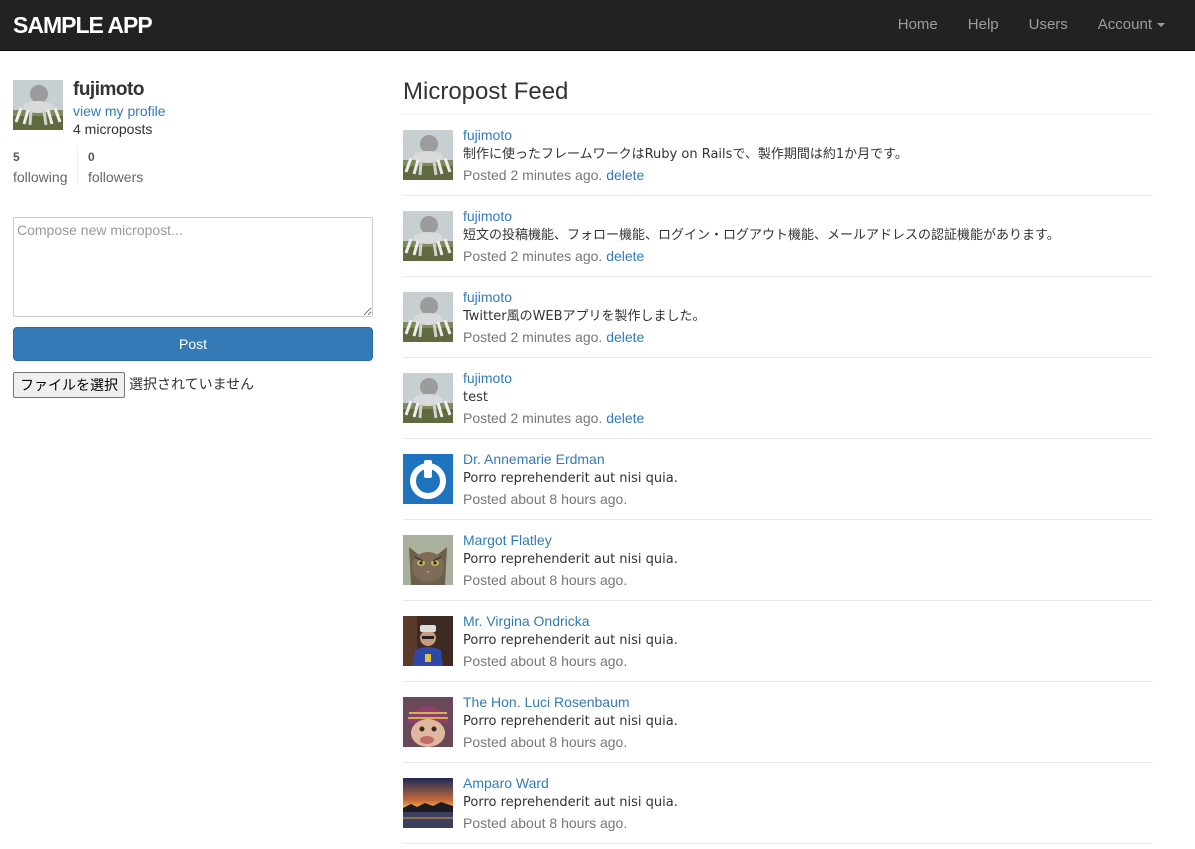 The width and height of the screenshot is (1195, 849). I want to click on nav-home: Home, so click(918, 25).